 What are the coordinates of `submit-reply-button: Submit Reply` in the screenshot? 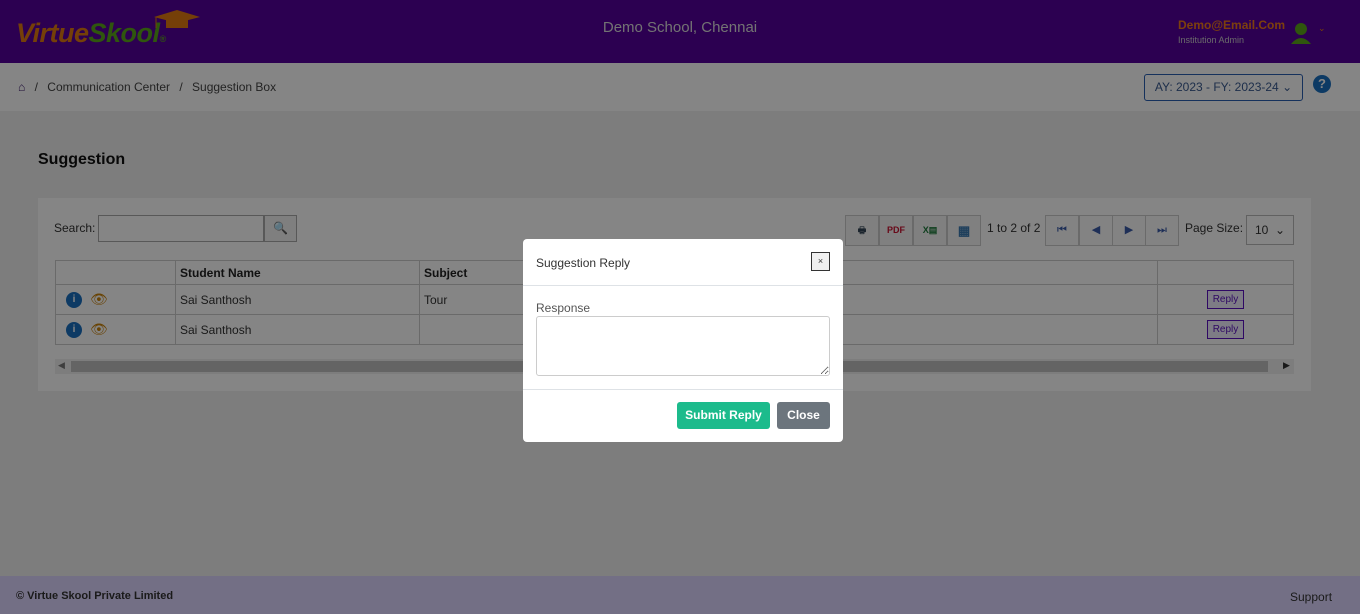 It's located at (723, 415).